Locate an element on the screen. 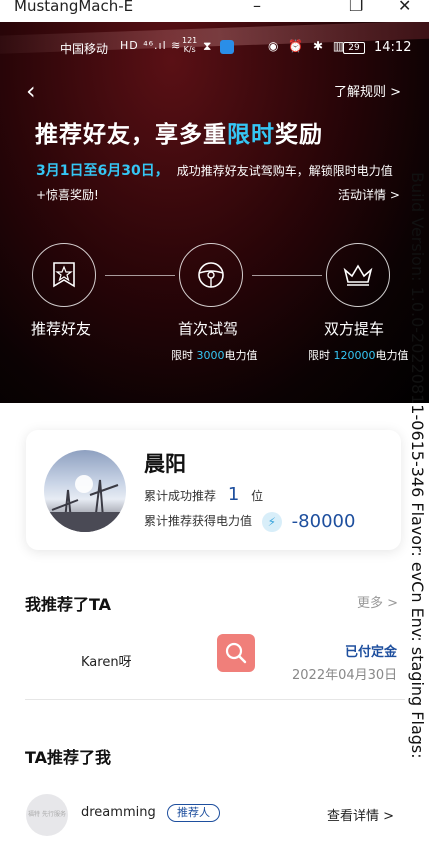 The width and height of the screenshot is (429, 855). headline-highlight: 限时 is located at coordinates (251, 135).